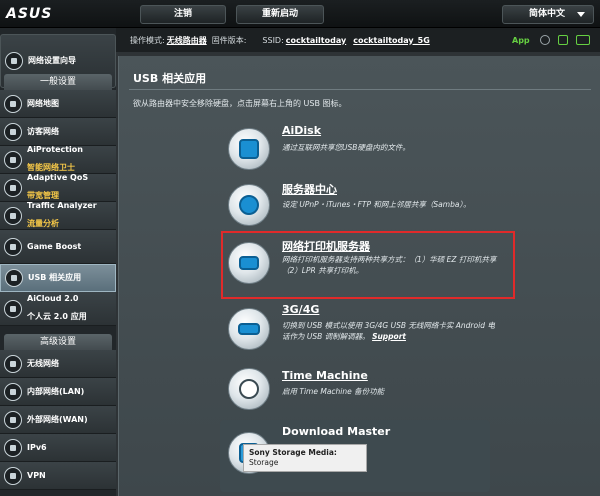 This screenshot has height=496, width=600. I want to click on sidebar-item-label: 网络设置向导, so click(52, 60).